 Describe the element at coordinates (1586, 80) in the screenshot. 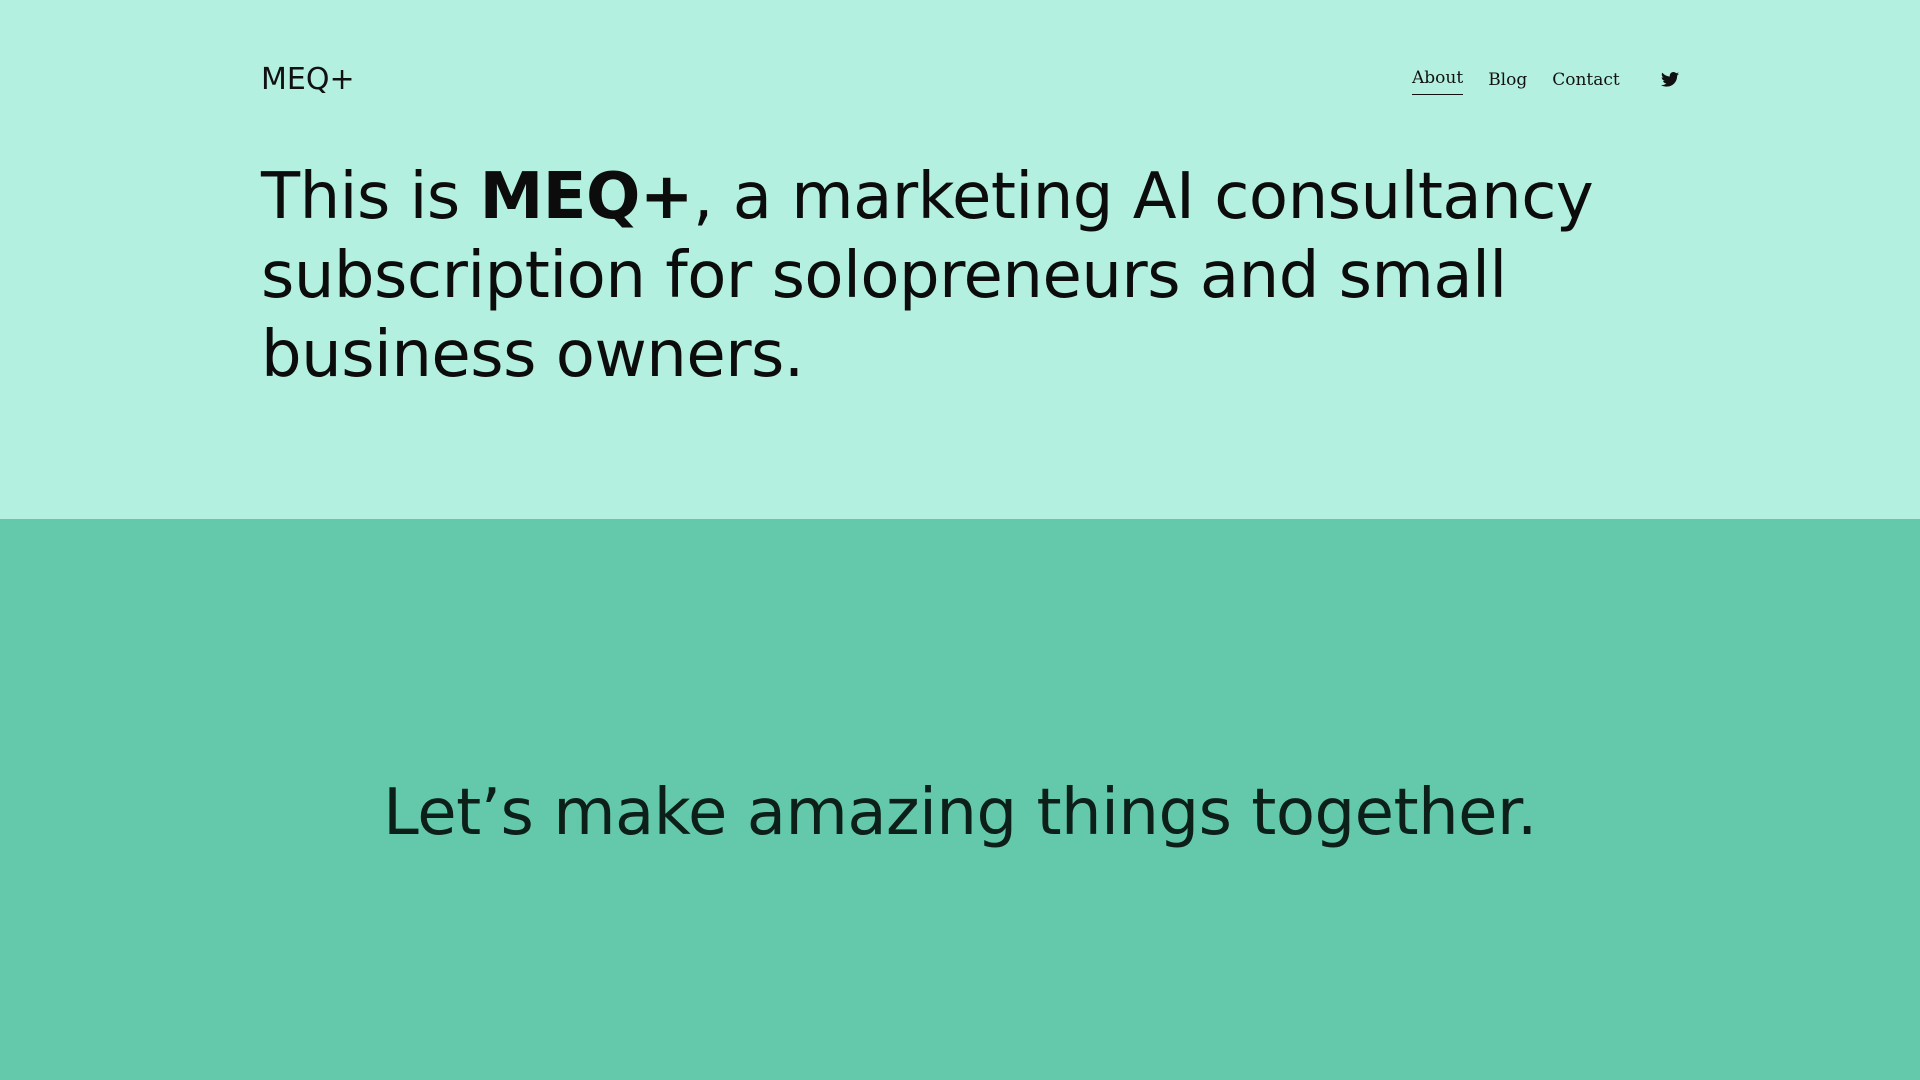

I see `nav-link-contact: Contact` at that location.